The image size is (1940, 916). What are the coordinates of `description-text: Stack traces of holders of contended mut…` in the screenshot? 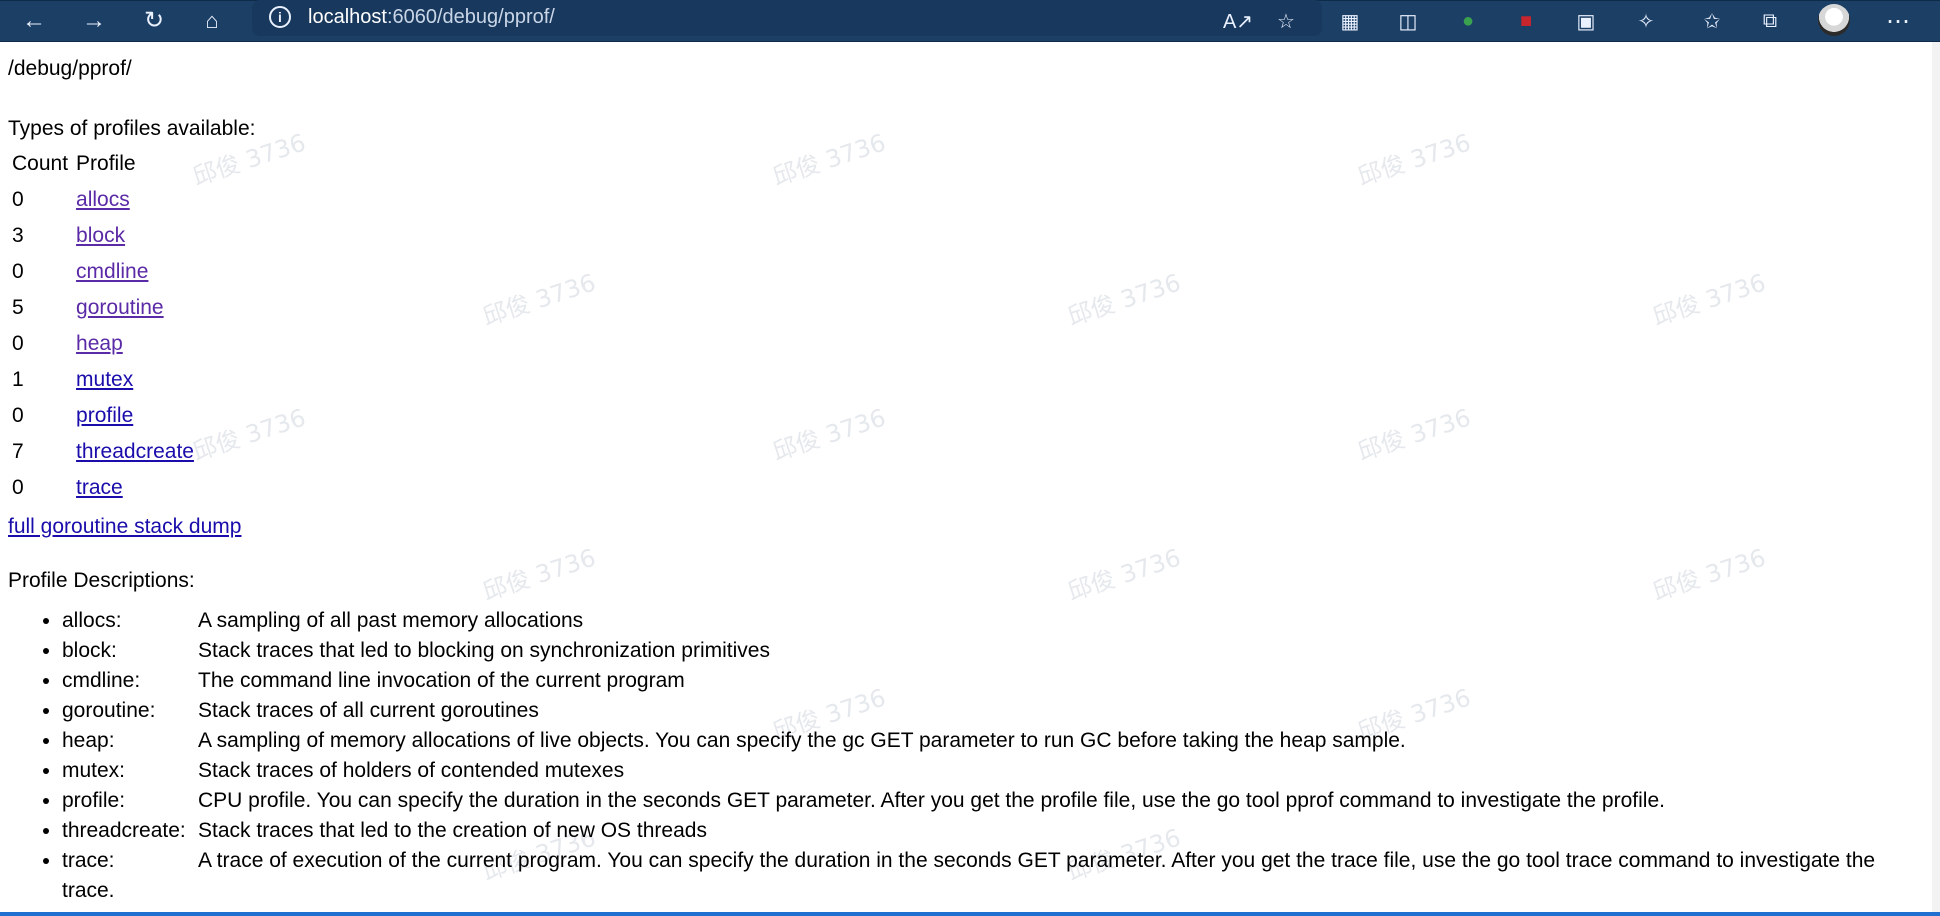 It's located at (411, 770).